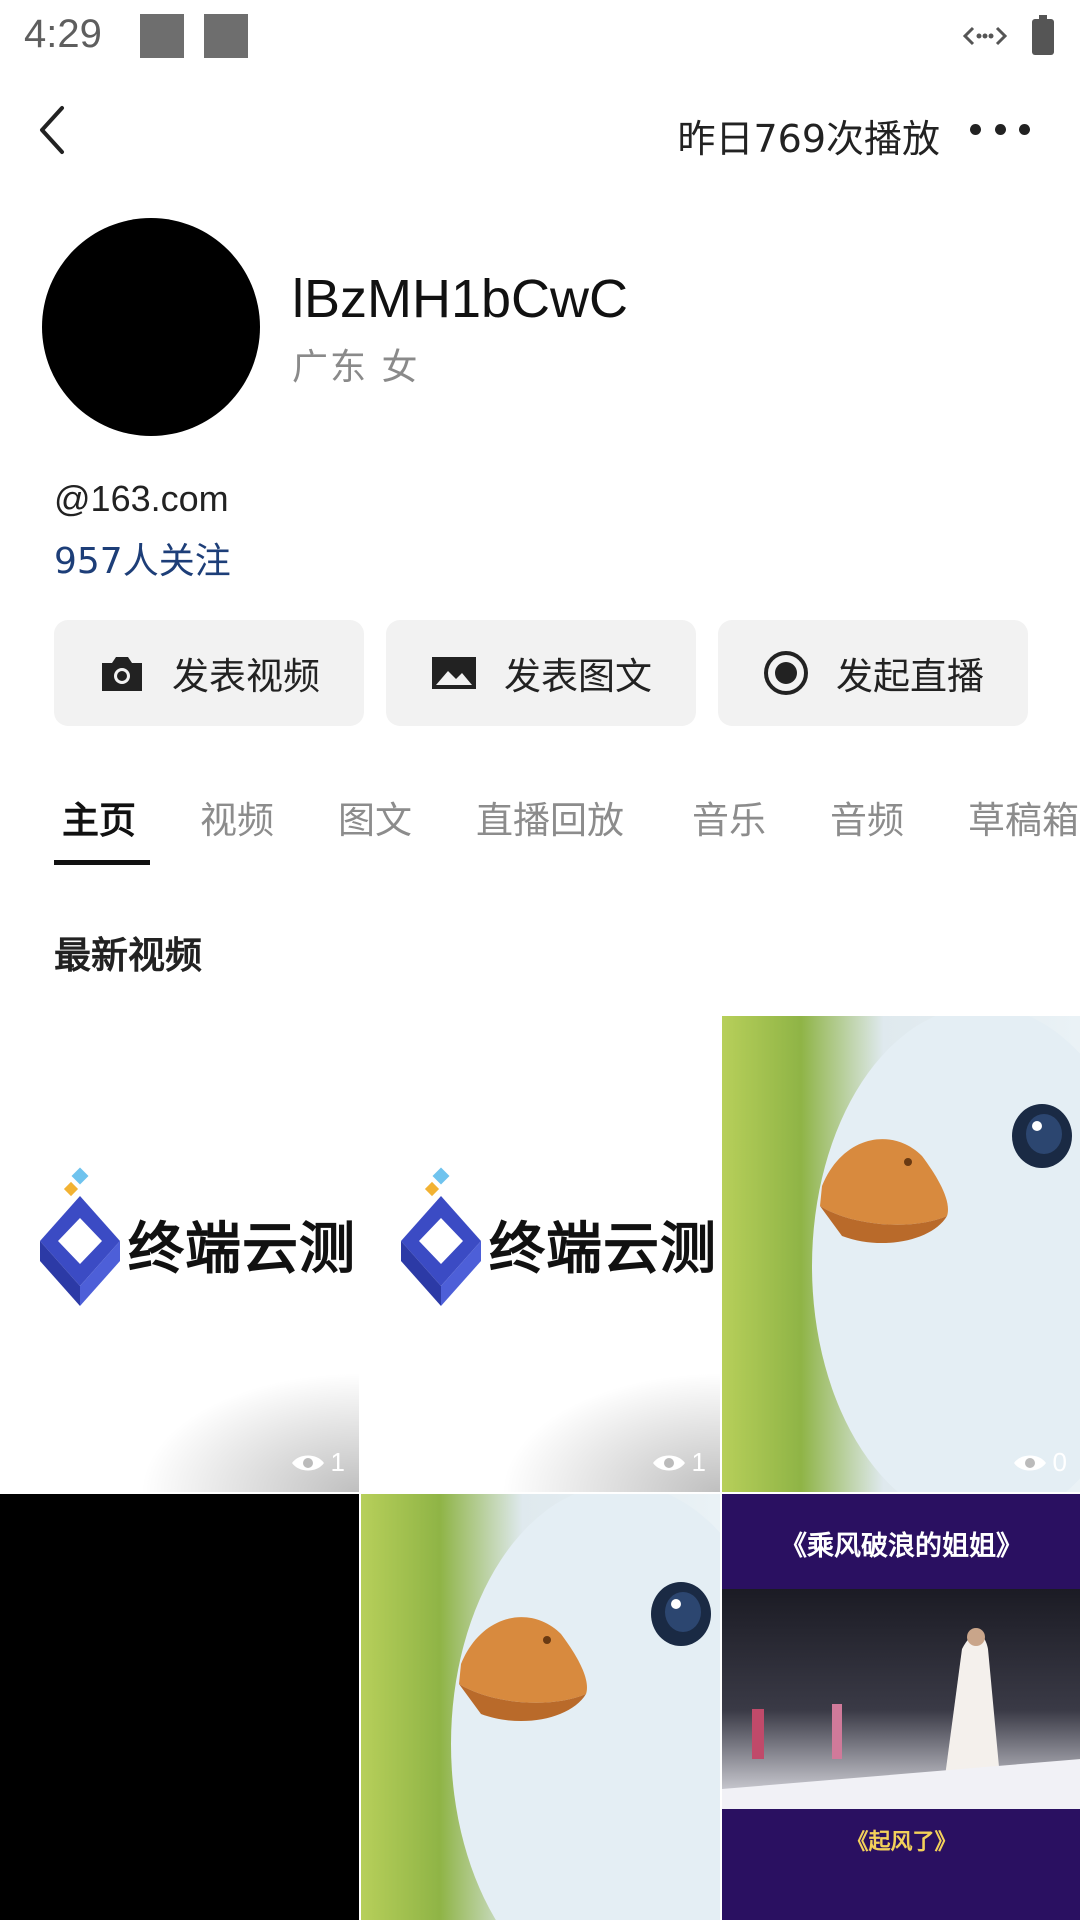 The width and height of the screenshot is (1080, 1920). What do you see at coordinates (540, 37) in the screenshot?
I see `status-bar: 4:29` at bounding box center [540, 37].